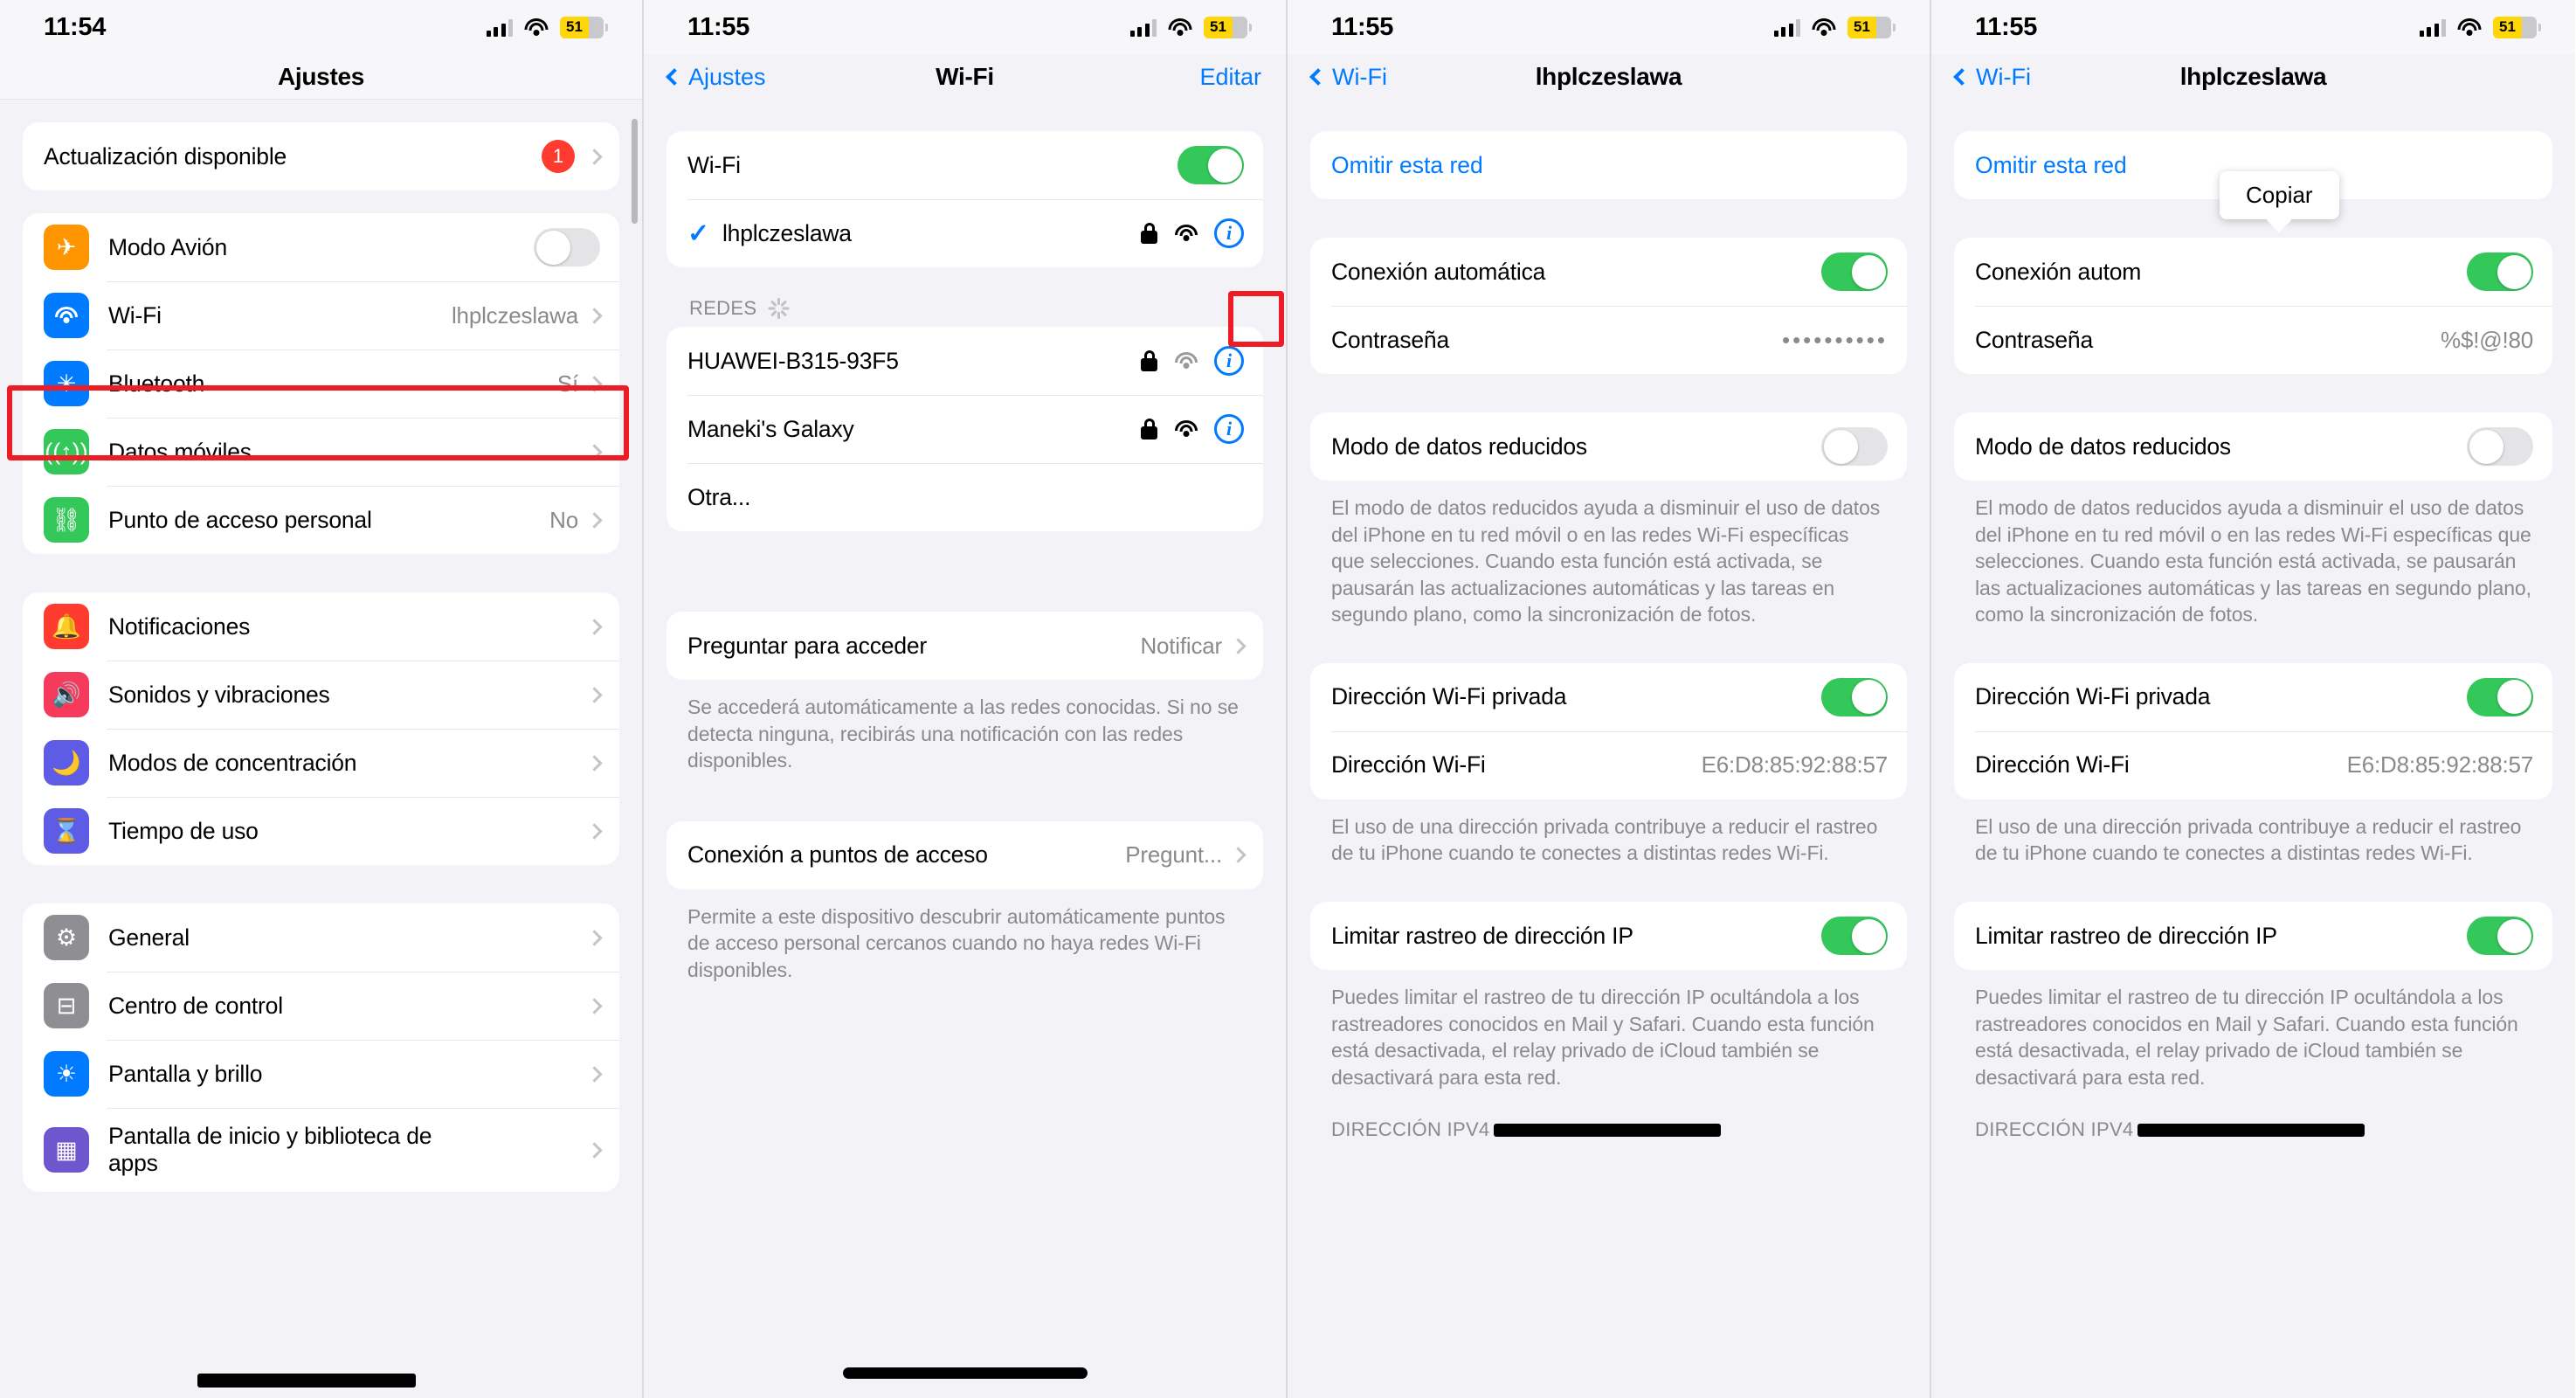 Image resolution: width=2576 pixels, height=1398 pixels. What do you see at coordinates (321, 763) in the screenshot?
I see `sidebar-item-focus: 🌙 Modos de concentración` at bounding box center [321, 763].